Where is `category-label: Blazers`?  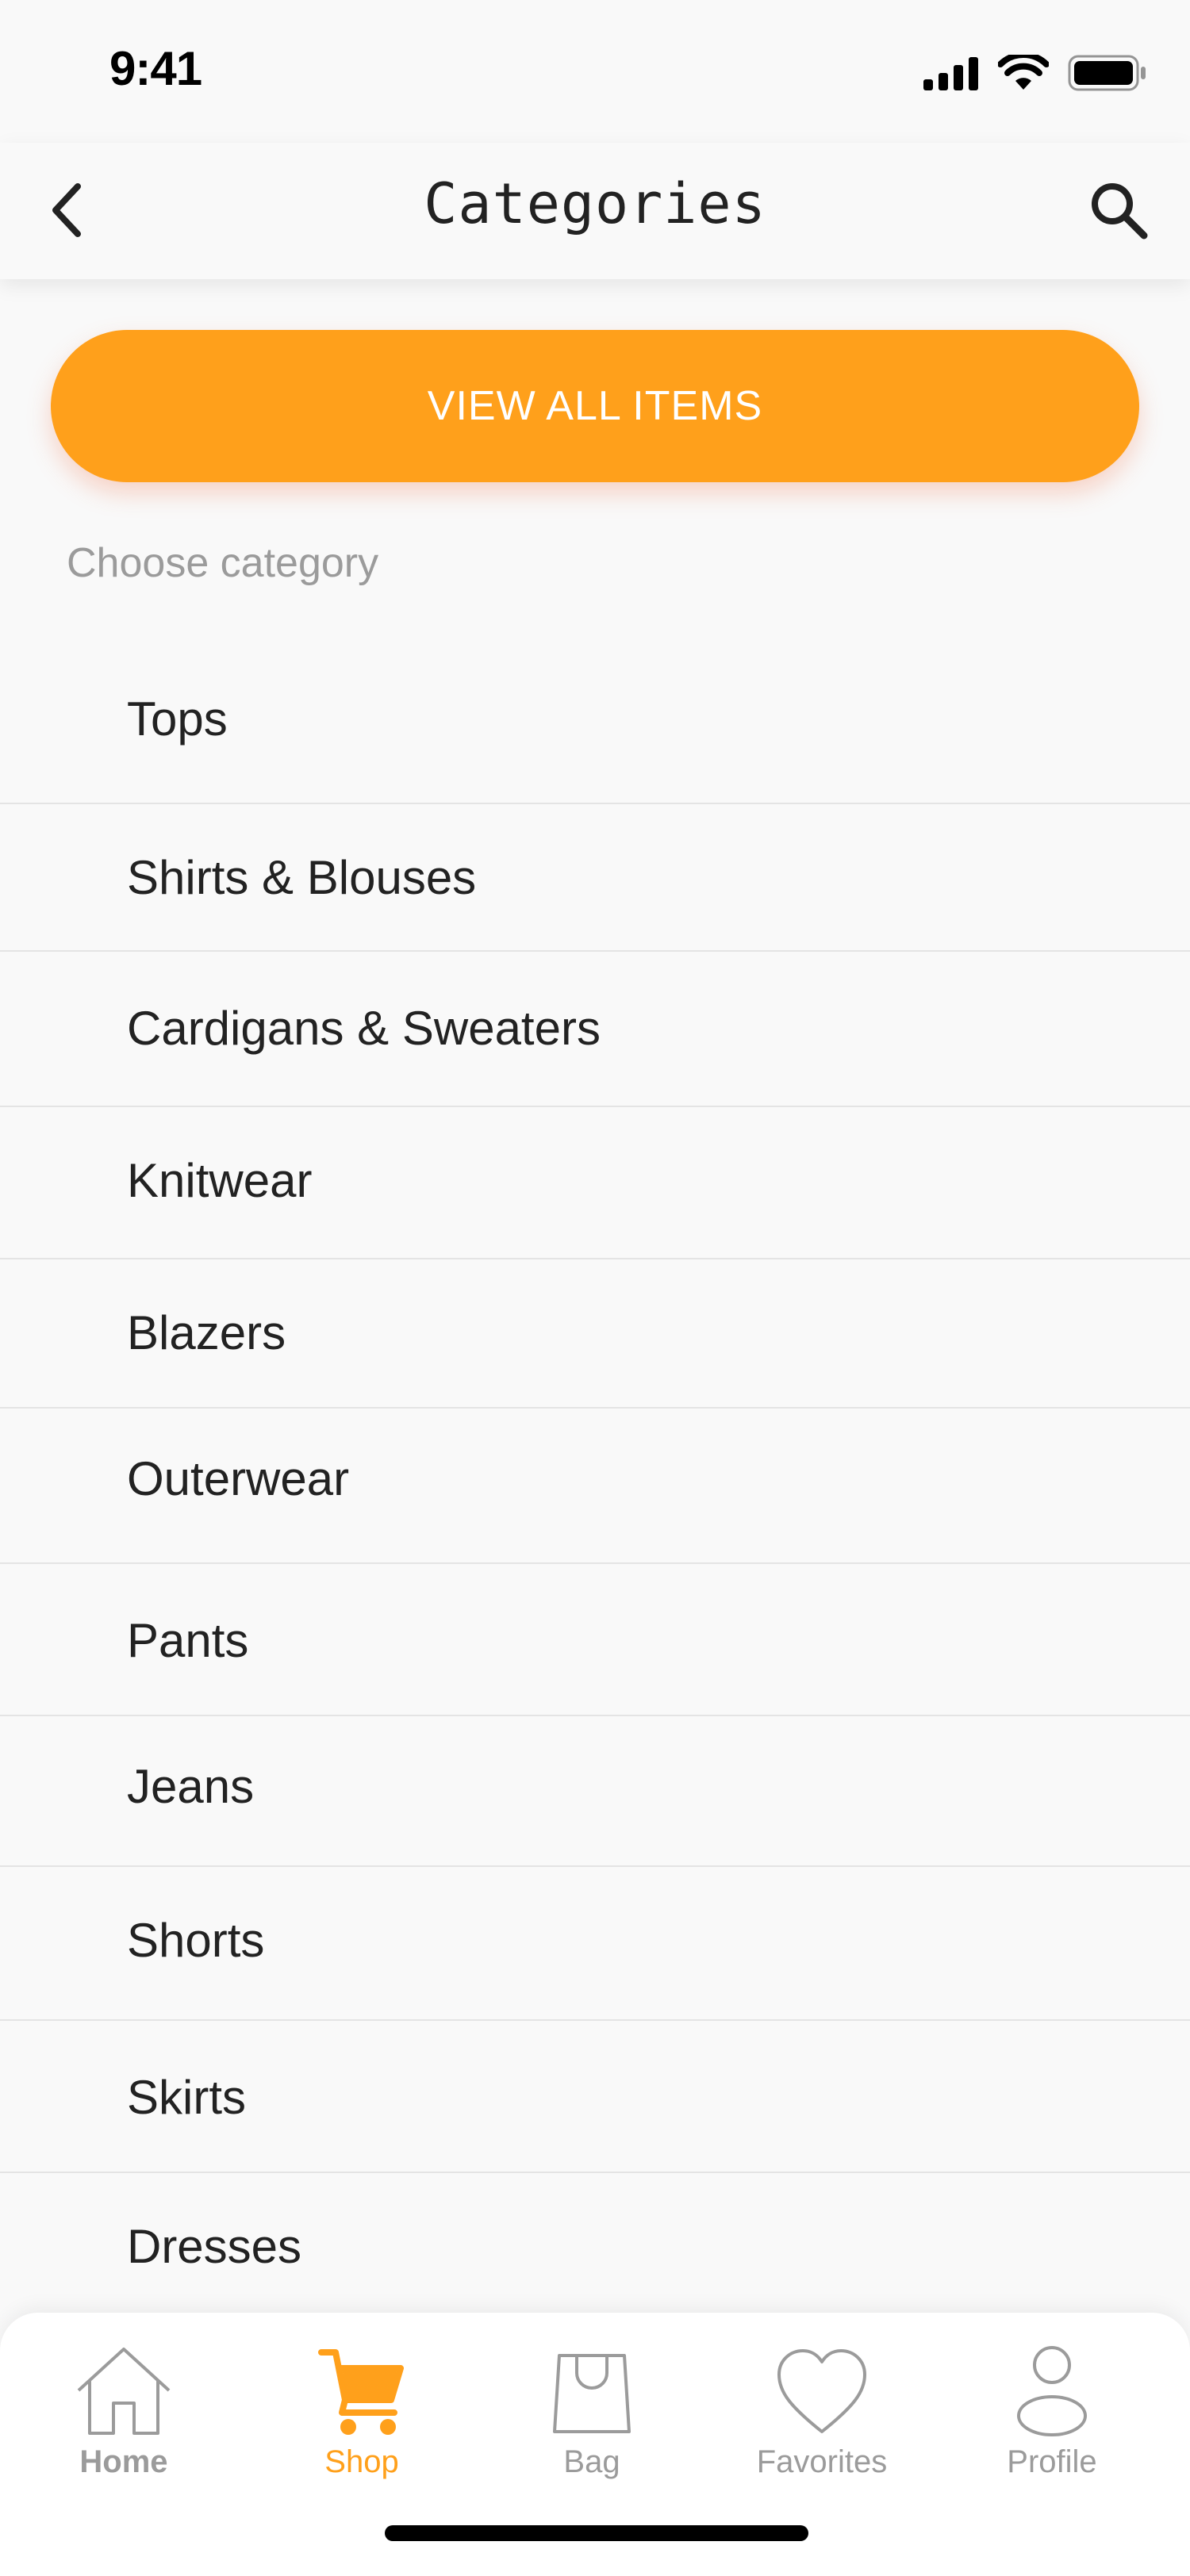
category-label: Blazers is located at coordinates (206, 1333).